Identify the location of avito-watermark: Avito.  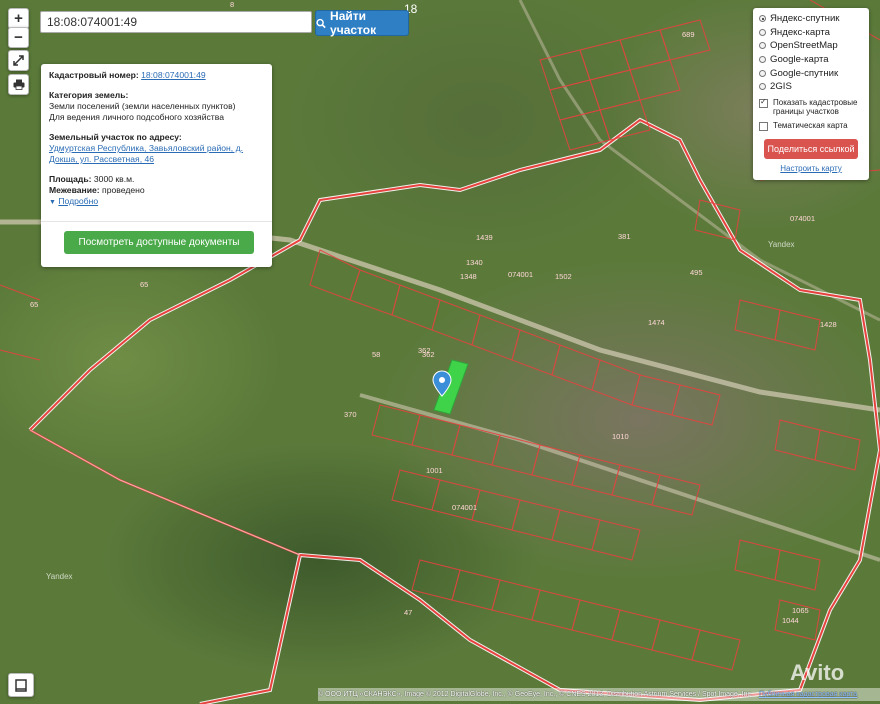
(817, 672).